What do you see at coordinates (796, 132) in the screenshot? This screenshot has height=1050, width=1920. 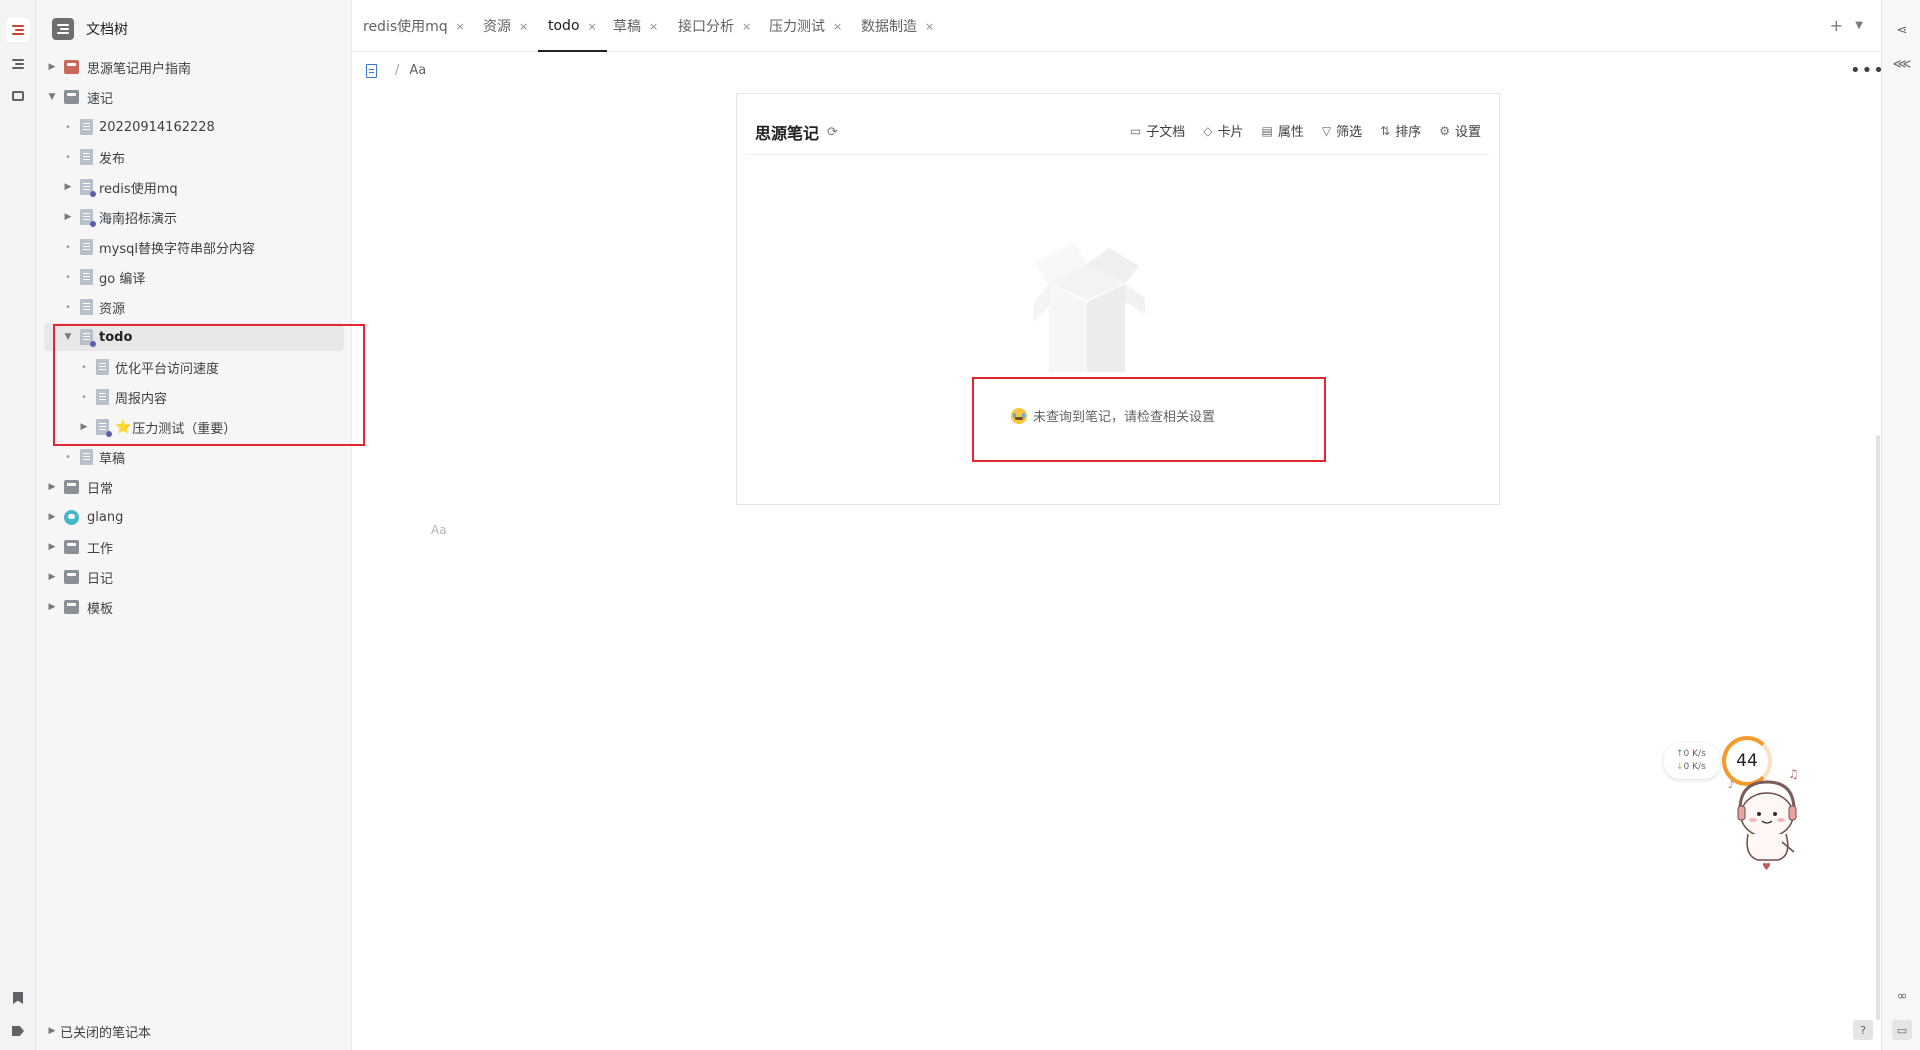 I see `embed-title: 思源笔记 ⟳` at bounding box center [796, 132].